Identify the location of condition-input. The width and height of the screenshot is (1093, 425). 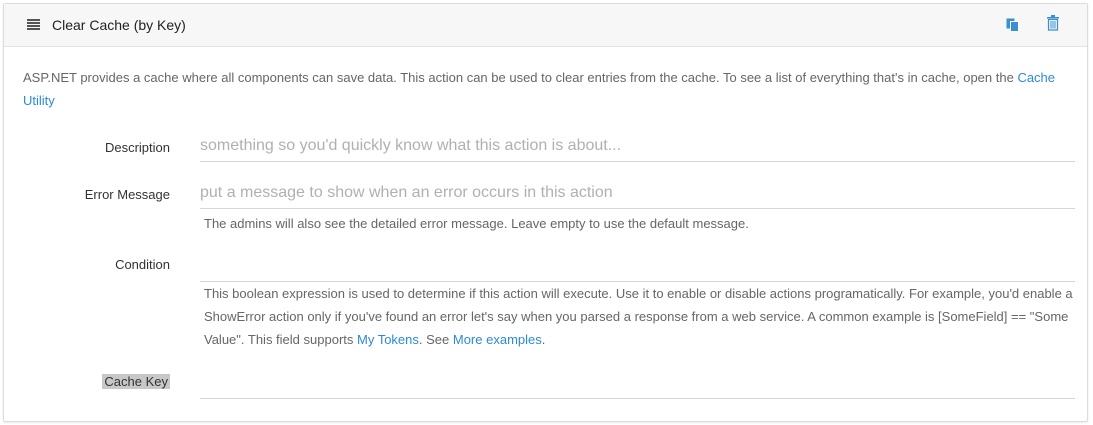
(637, 266).